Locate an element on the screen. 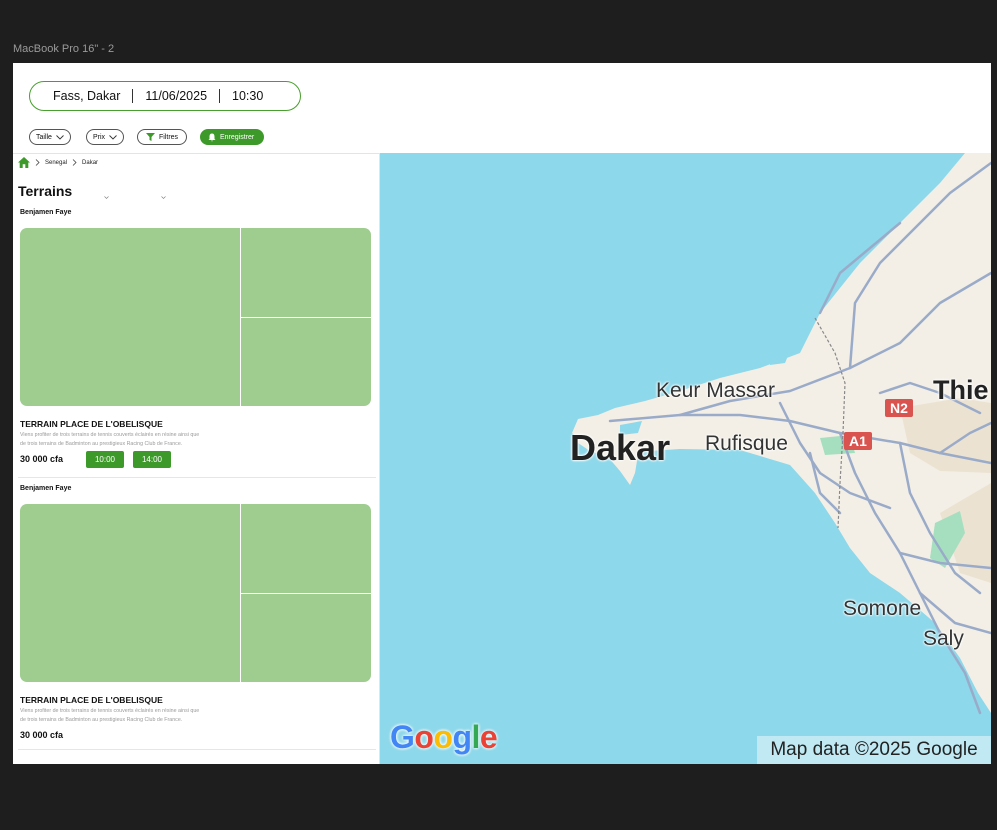 The height and width of the screenshot is (830, 997). road-shield-a1: A1 is located at coordinates (858, 441).